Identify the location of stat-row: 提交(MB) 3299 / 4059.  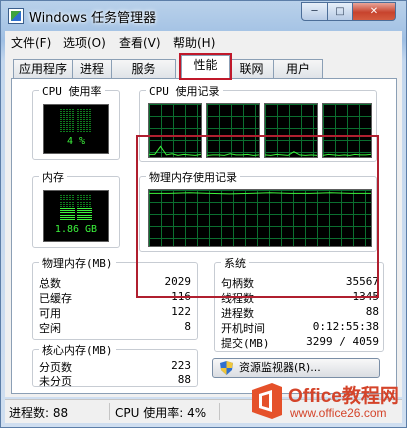
(300, 342).